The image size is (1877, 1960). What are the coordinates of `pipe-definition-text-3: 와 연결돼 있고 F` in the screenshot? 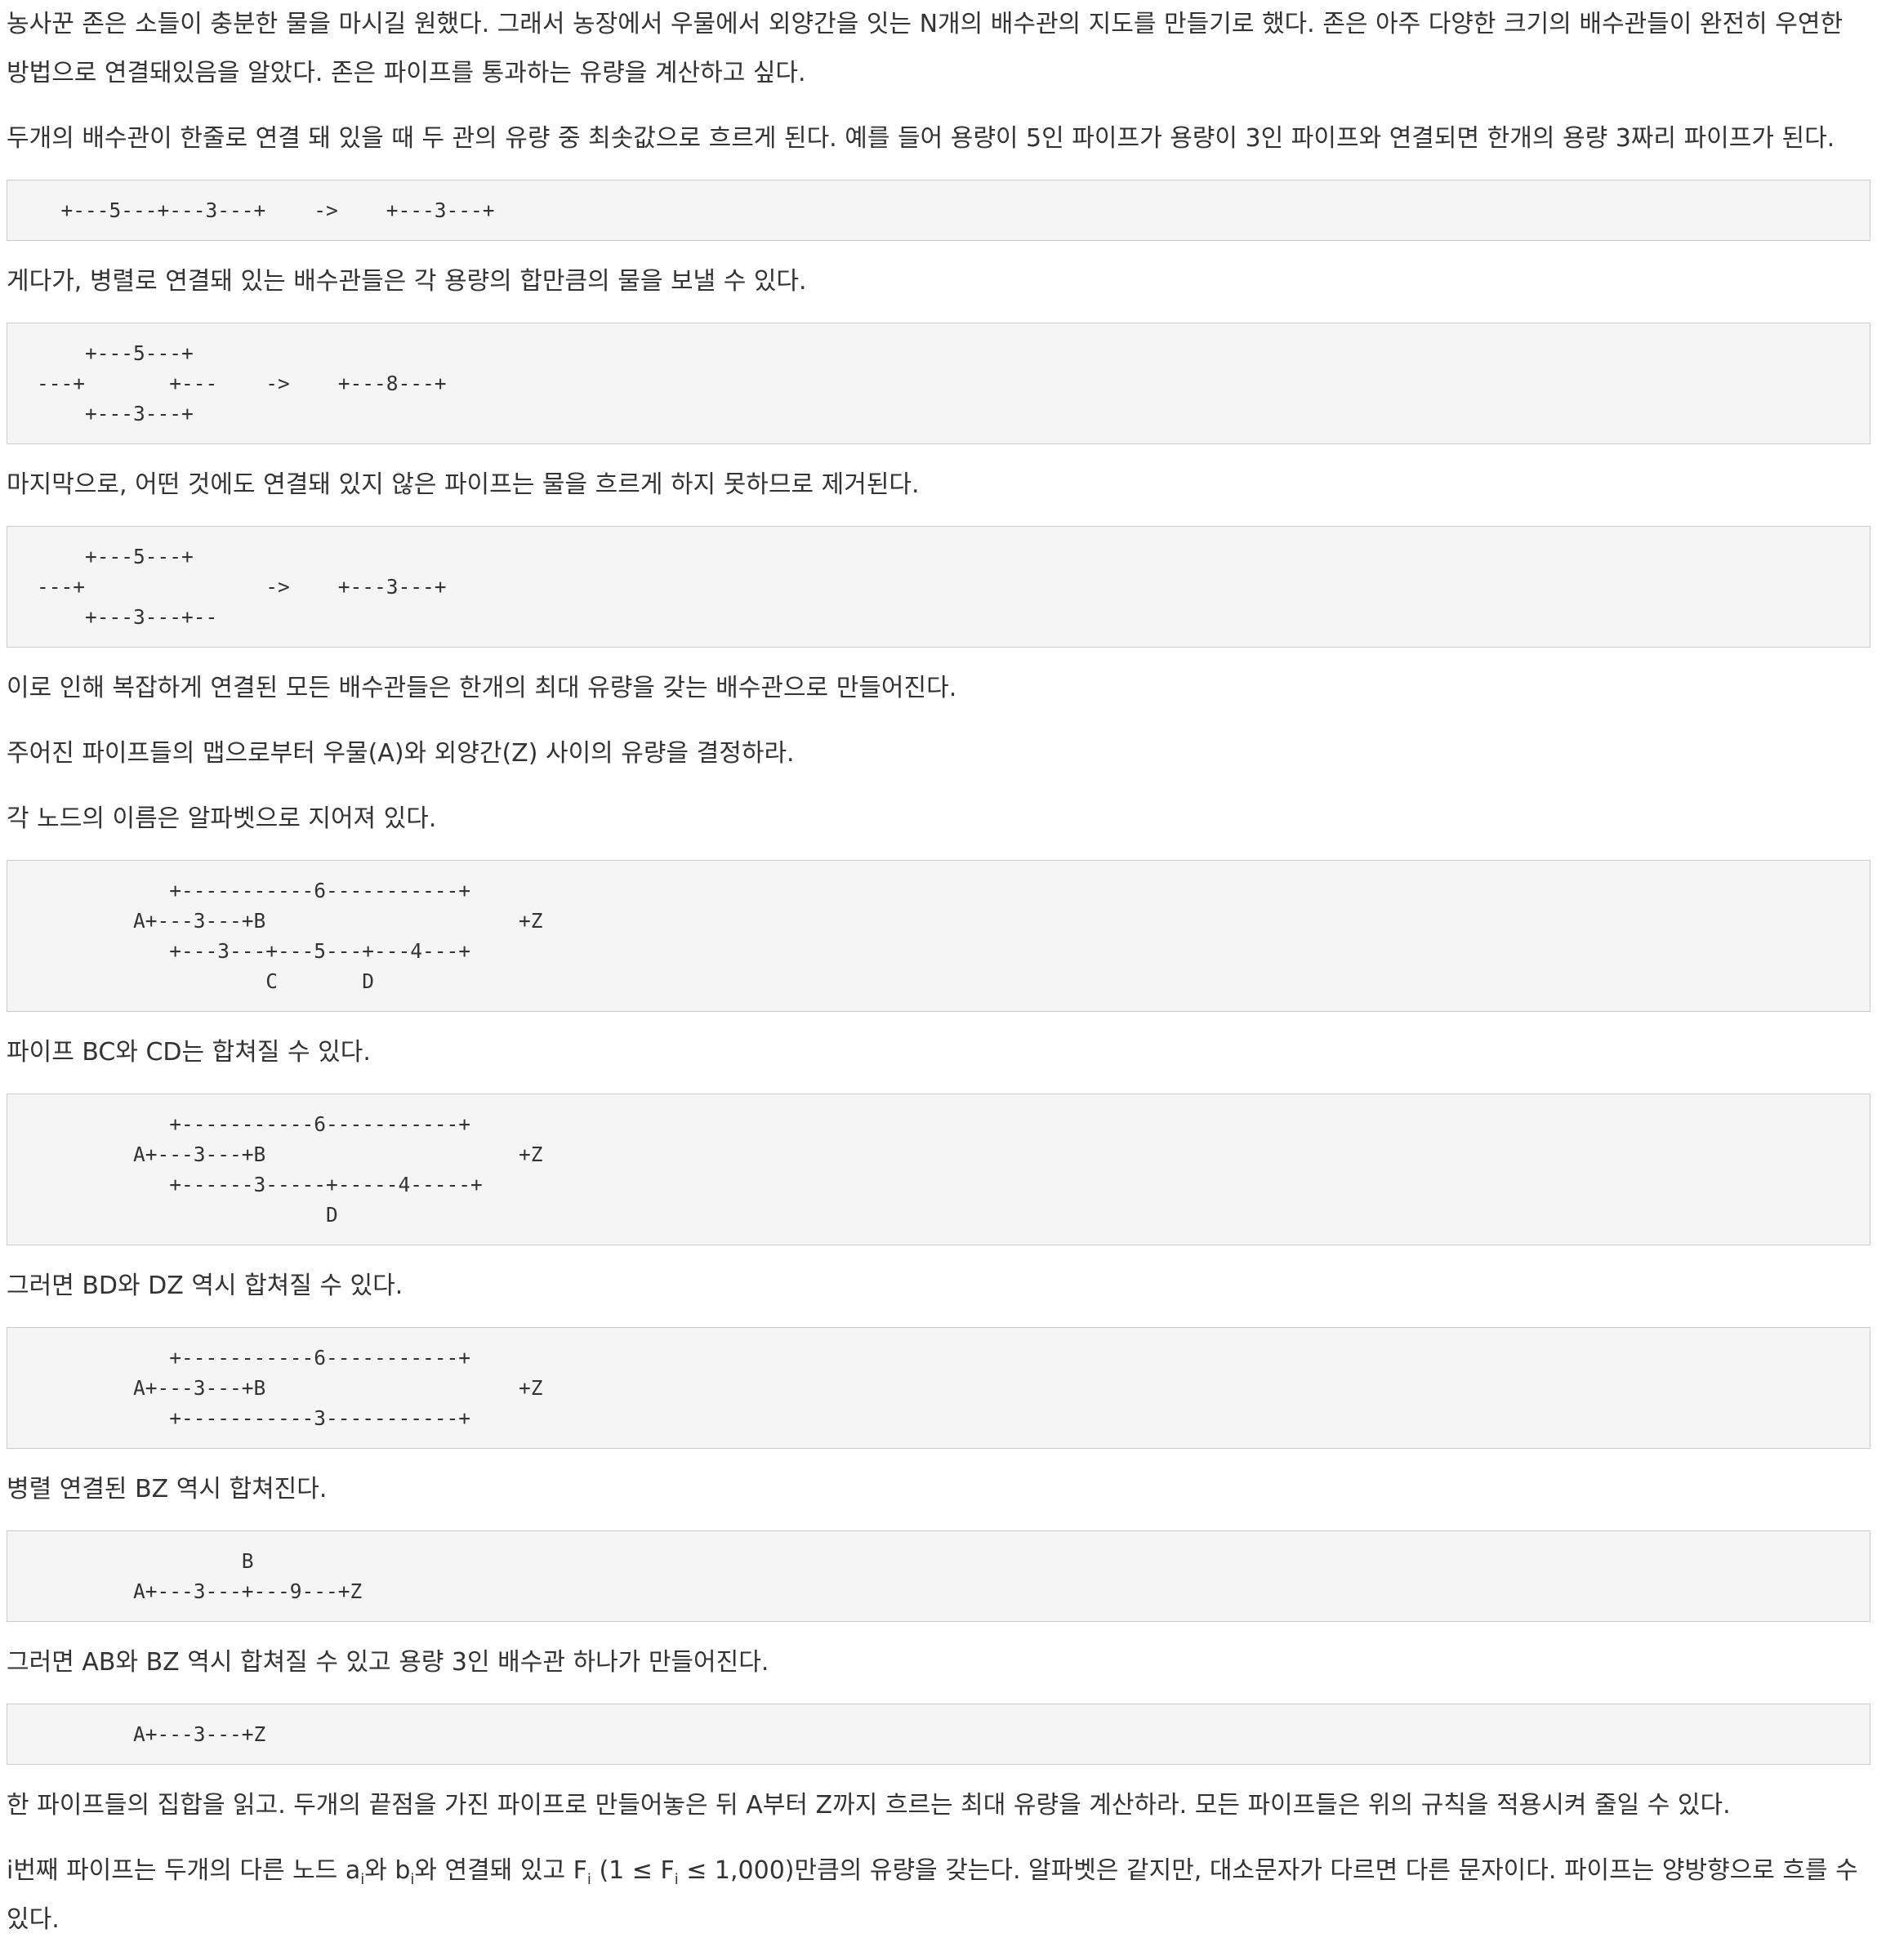 It's located at (500, 1870).